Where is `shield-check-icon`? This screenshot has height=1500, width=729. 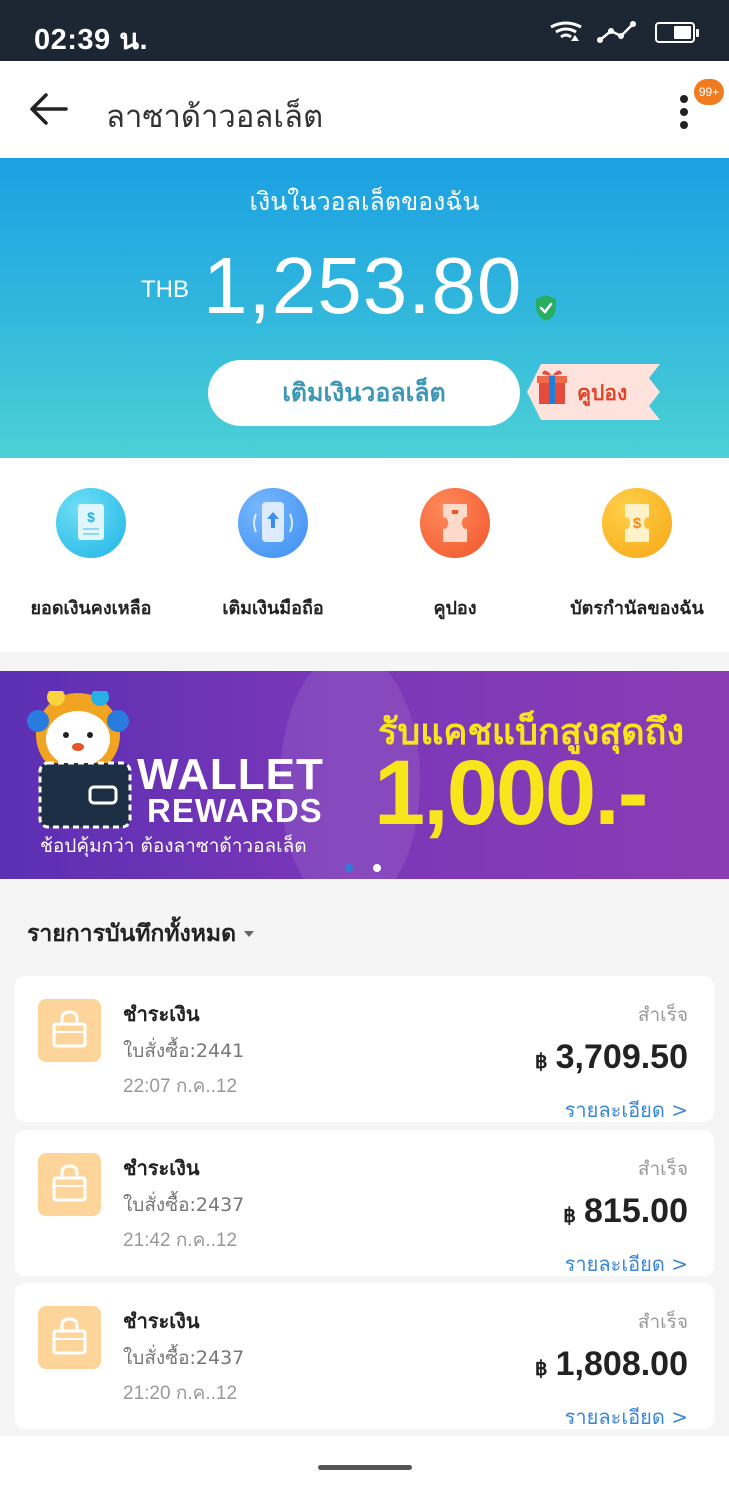 shield-check-icon is located at coordinates (546, 308).